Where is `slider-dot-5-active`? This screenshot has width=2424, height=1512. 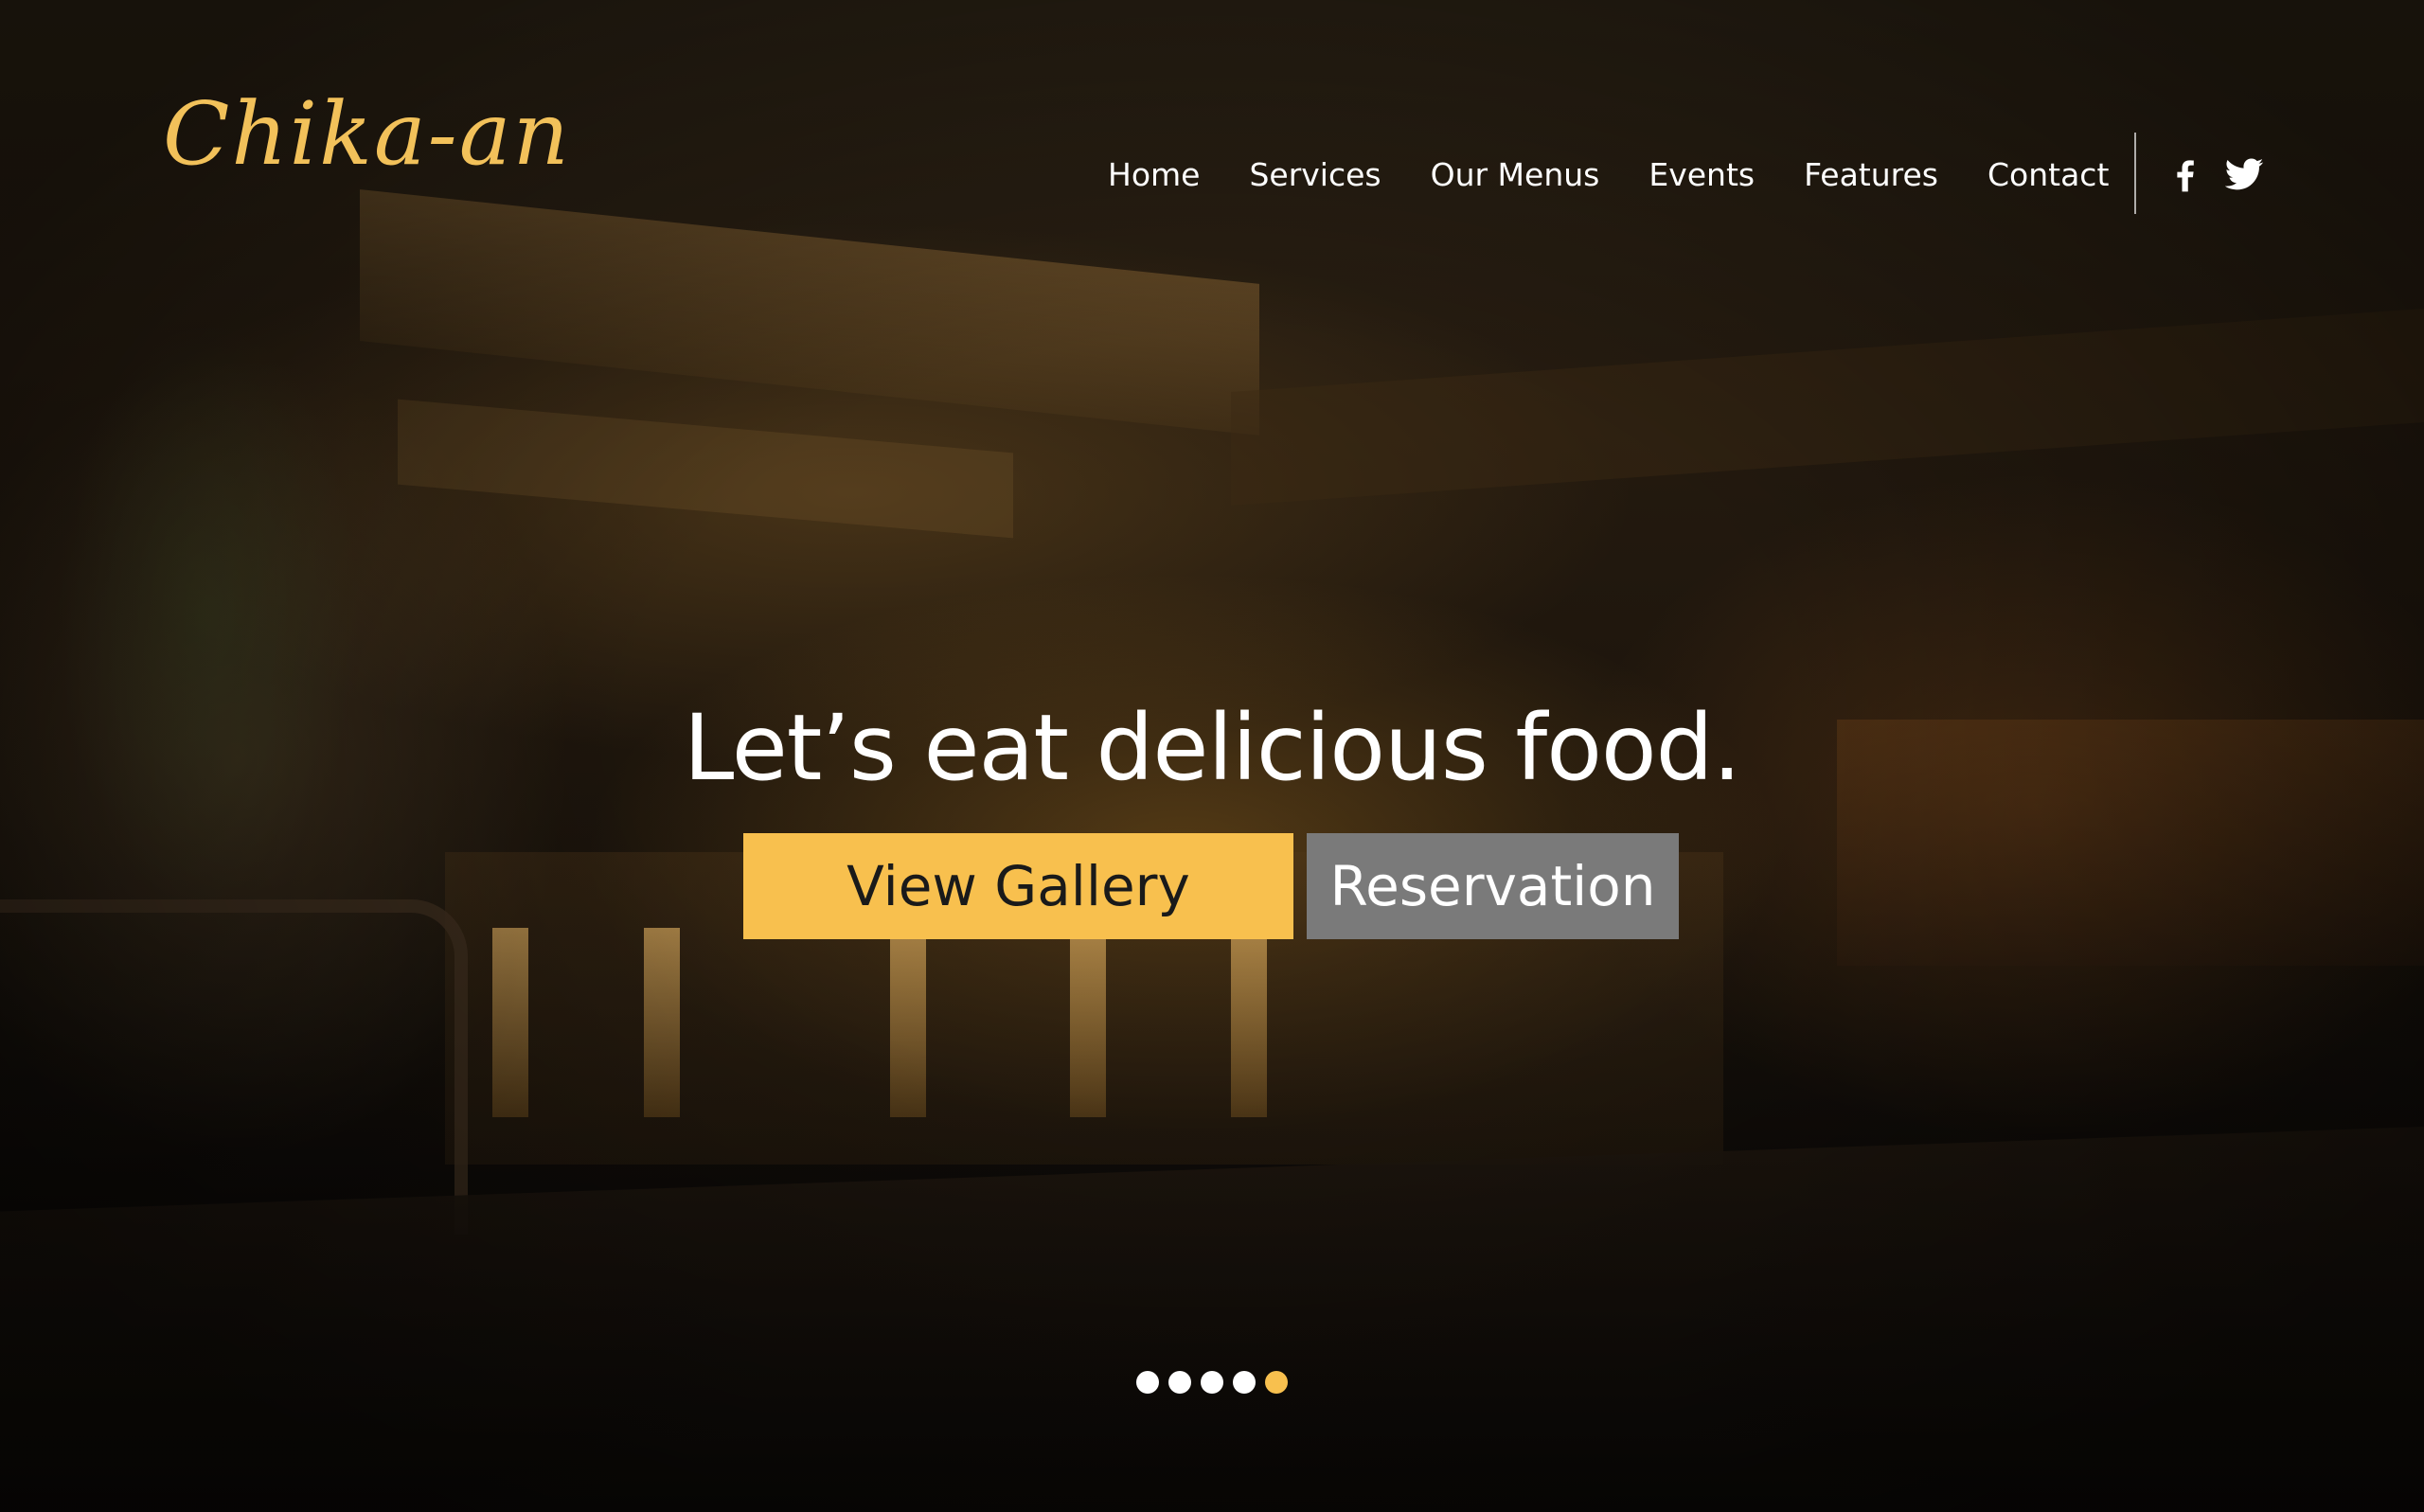 slider-dot-5-active is located at coordinates (1276, 1382).